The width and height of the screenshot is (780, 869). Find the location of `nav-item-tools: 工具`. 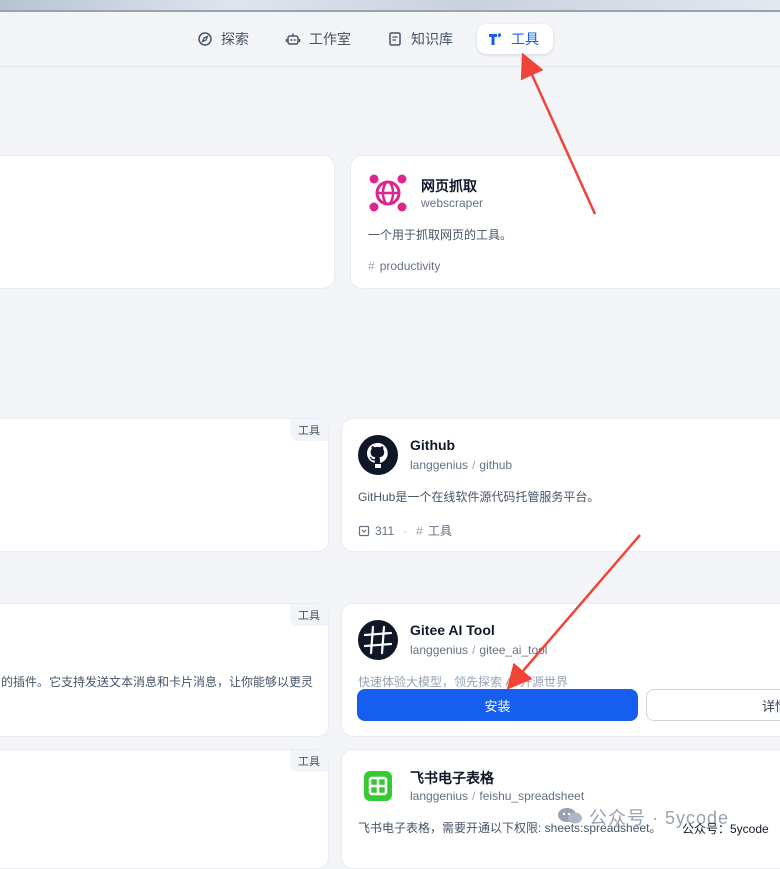

nav-item-tools: 工具 is located at coordinates (515, 39).